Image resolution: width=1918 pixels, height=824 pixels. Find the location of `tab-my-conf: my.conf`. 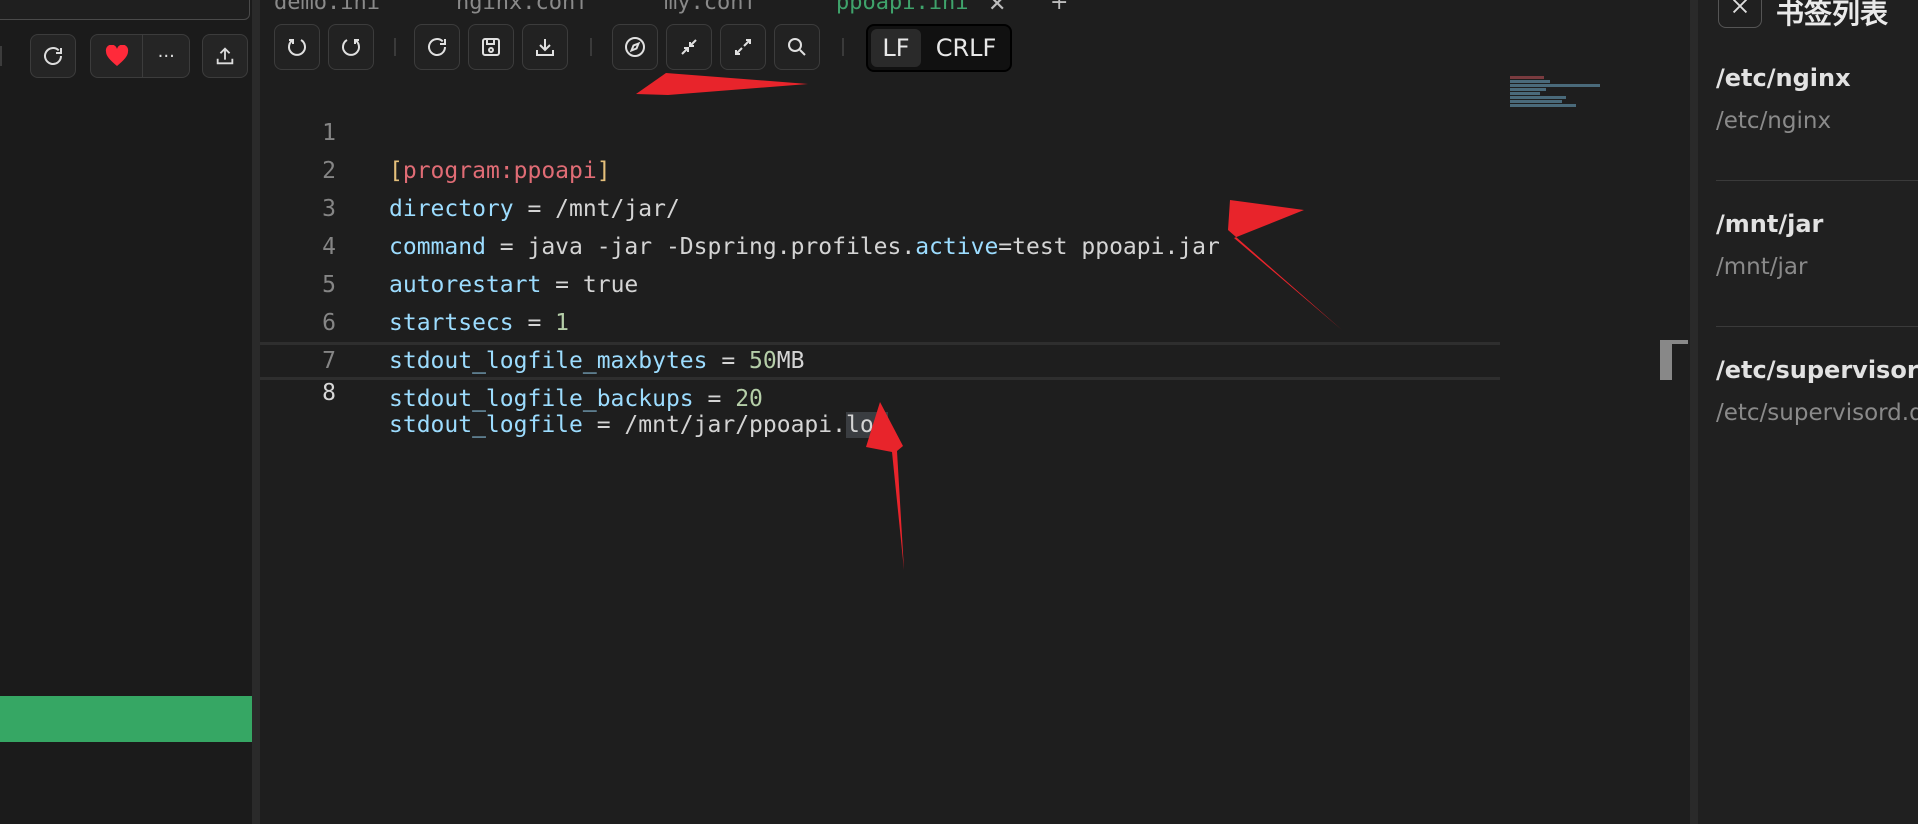

tab-my-conf: my.conf is located at coordinates (710, 7).